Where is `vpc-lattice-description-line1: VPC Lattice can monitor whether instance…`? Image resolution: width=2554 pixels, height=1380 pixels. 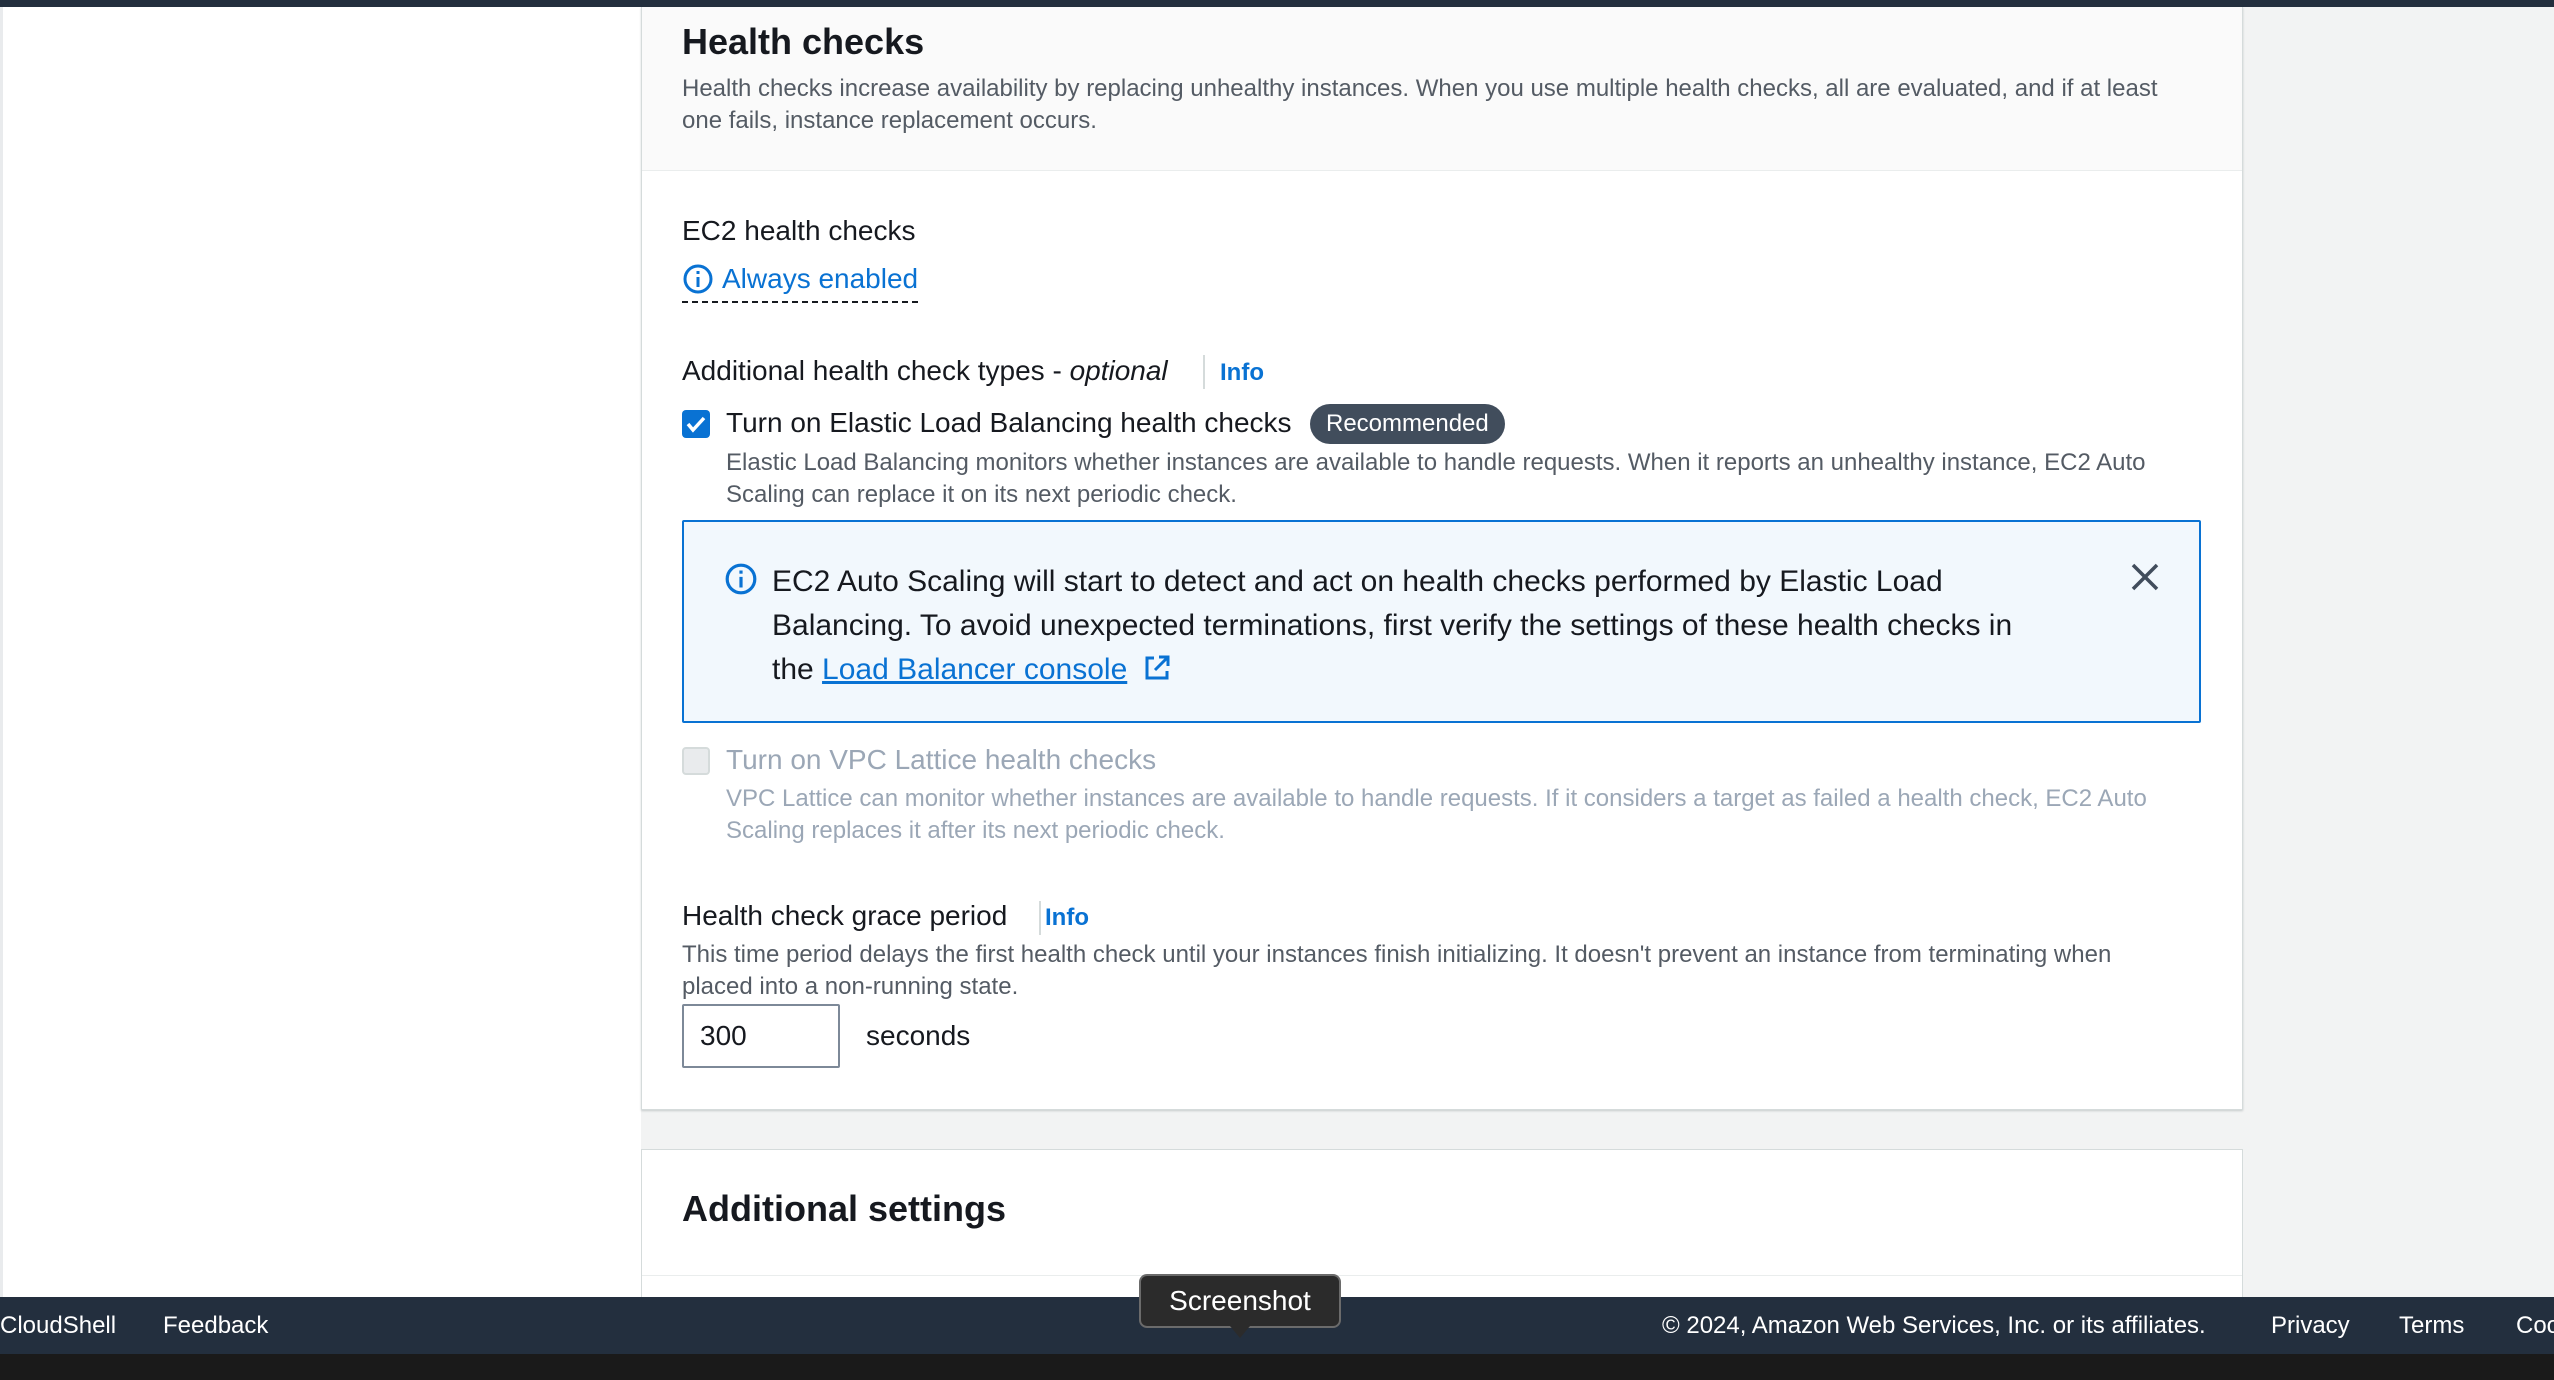
vpc-lattice-description-line1: VPC Lattice can monitor whether instance… is located at coordinates (1436, 798).